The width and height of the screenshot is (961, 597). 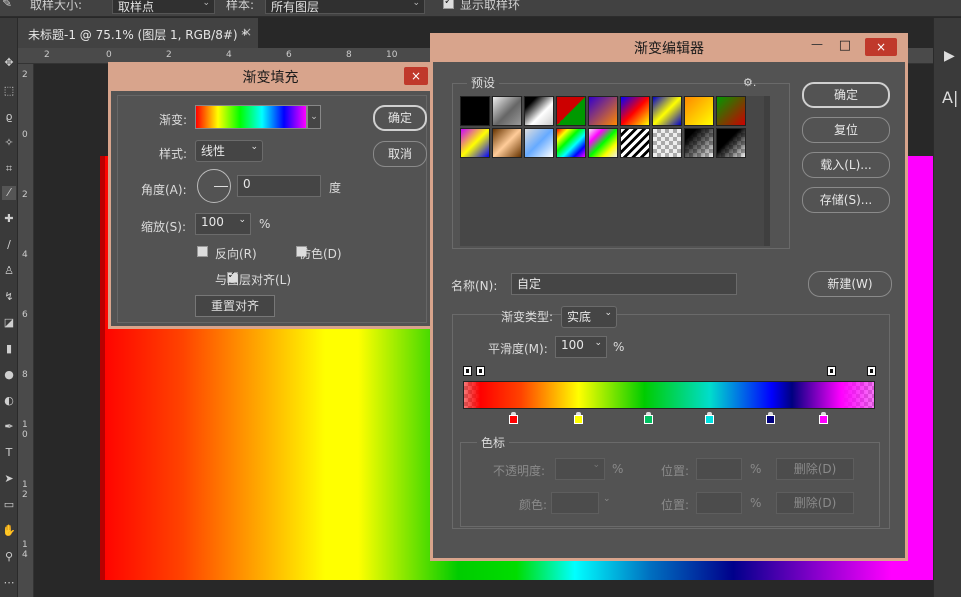 I want to click on shape-tool-icon: ▭, so click(x=9, y=505).